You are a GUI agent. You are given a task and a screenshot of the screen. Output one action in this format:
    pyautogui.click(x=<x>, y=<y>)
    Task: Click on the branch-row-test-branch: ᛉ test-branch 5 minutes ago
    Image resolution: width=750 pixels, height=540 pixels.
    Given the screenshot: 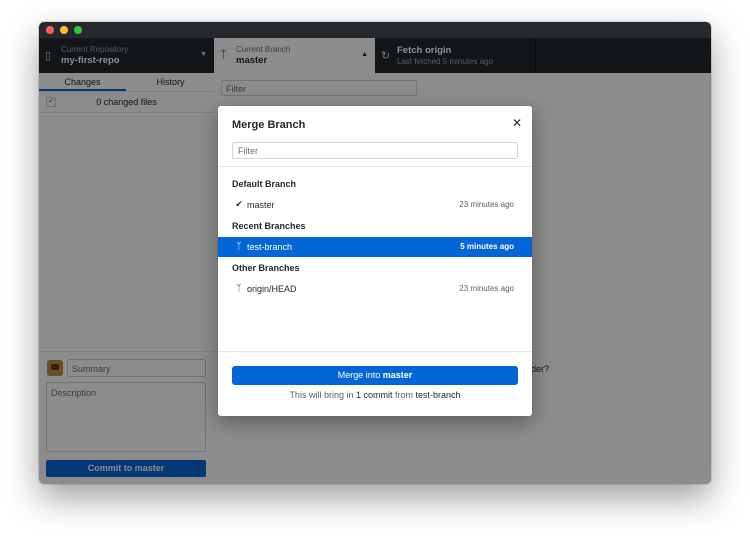 What is the action you would take?
    pyautogui.click(x=375, y=247)
    